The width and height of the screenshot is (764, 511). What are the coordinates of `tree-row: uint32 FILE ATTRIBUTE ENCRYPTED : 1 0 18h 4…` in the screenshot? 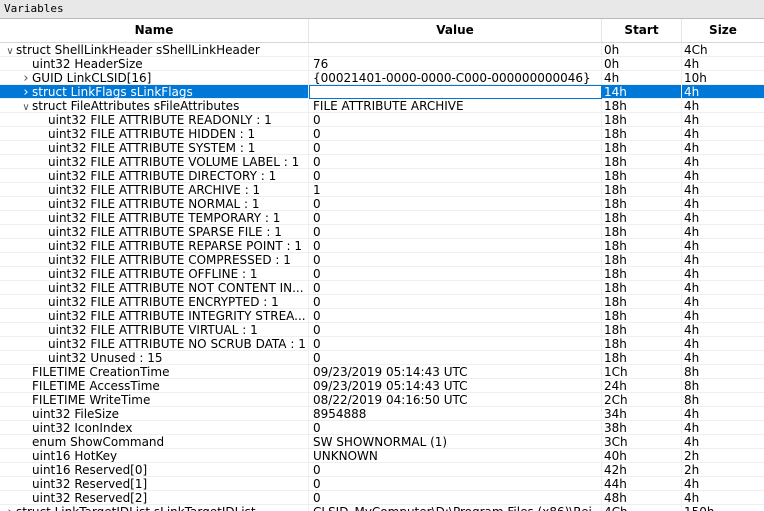 It's located at (382, 302).